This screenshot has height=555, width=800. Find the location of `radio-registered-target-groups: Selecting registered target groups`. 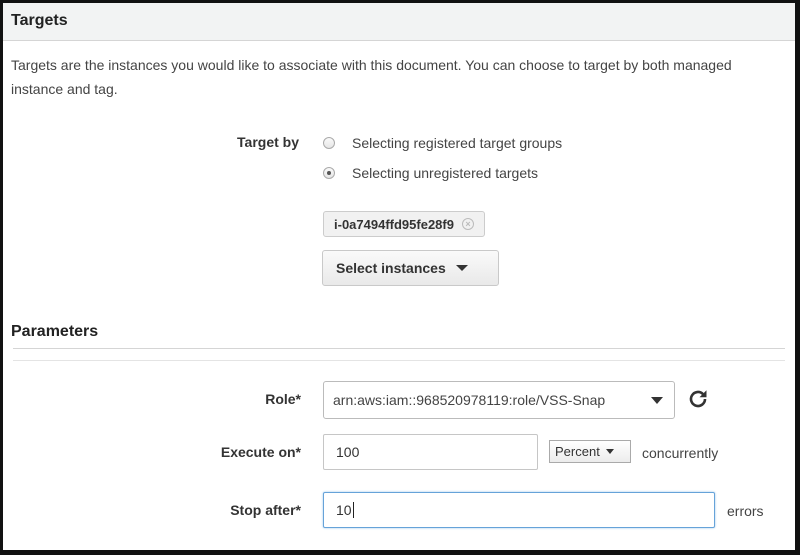

radio-registered-target-groups: Selecting registered target groups is located at coordinates (442, 143).